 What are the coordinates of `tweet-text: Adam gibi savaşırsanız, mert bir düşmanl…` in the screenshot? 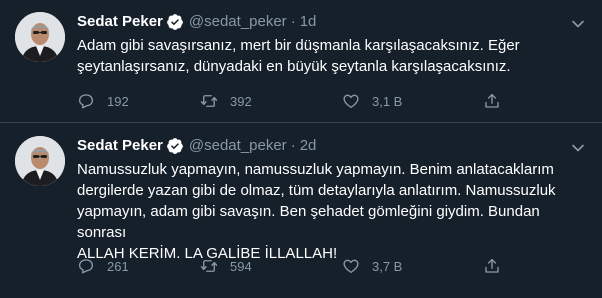 It's located at (332, 56).